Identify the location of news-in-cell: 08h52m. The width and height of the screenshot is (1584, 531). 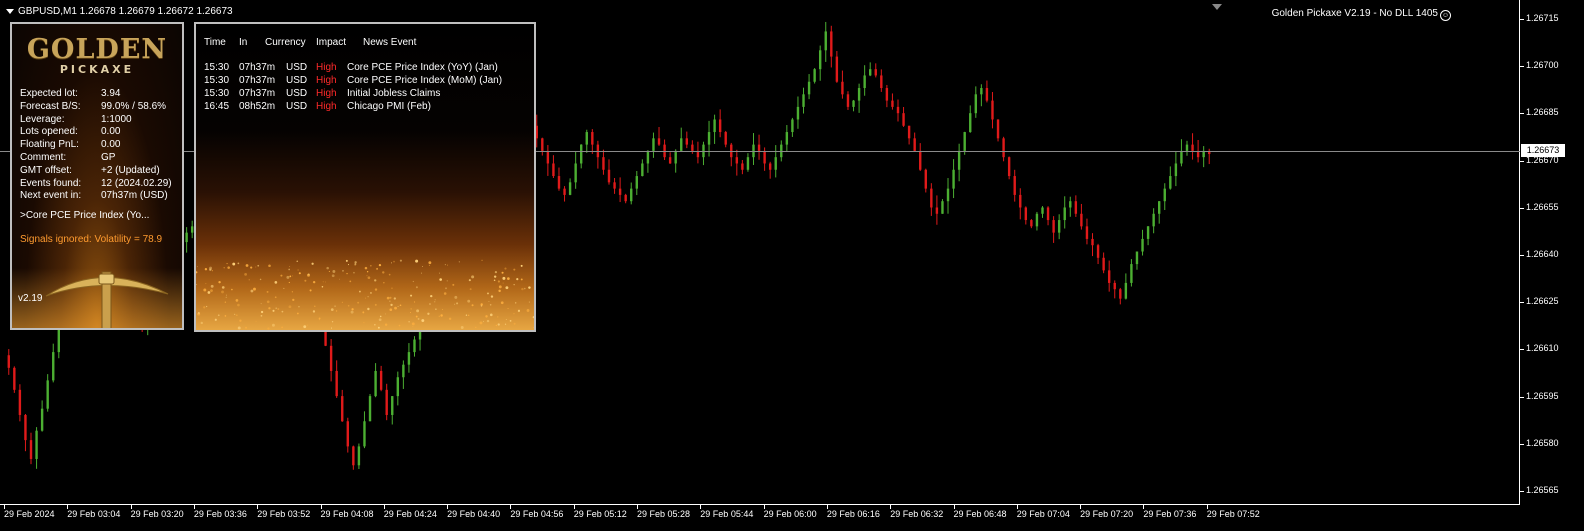
(257, 106).